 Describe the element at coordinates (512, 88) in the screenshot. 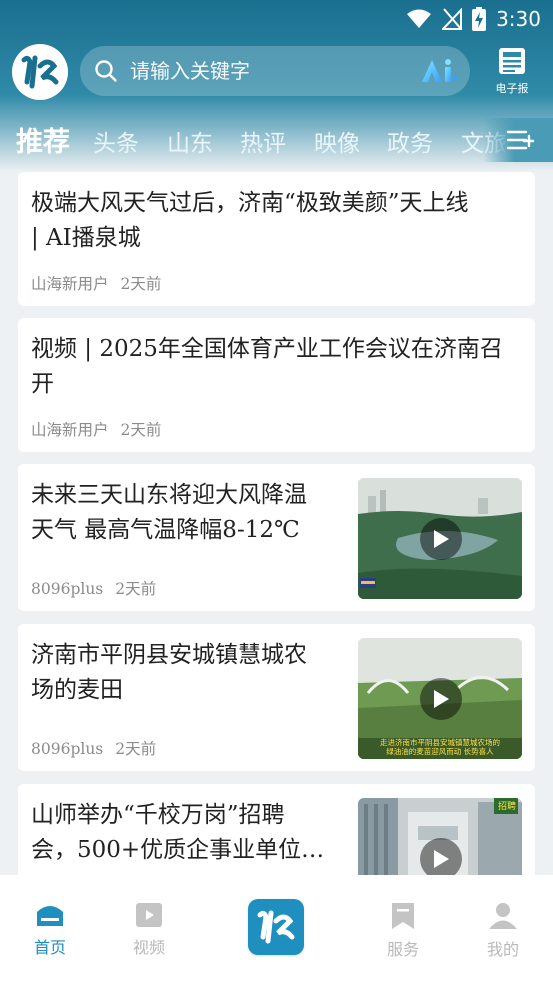

I see `epaper-label: 电子报` at that location.